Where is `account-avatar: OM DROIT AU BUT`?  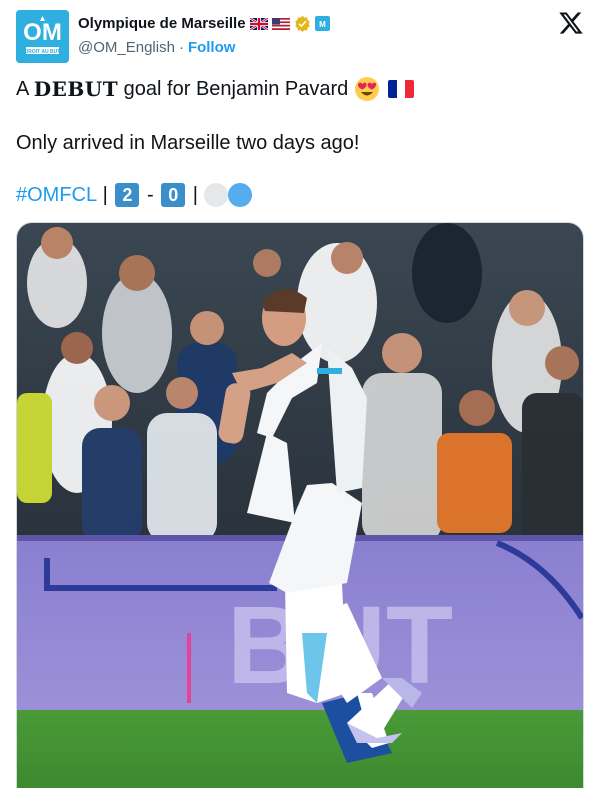
account-avatar: OM DROIT AU BUT is located at coordinates (42, 36).